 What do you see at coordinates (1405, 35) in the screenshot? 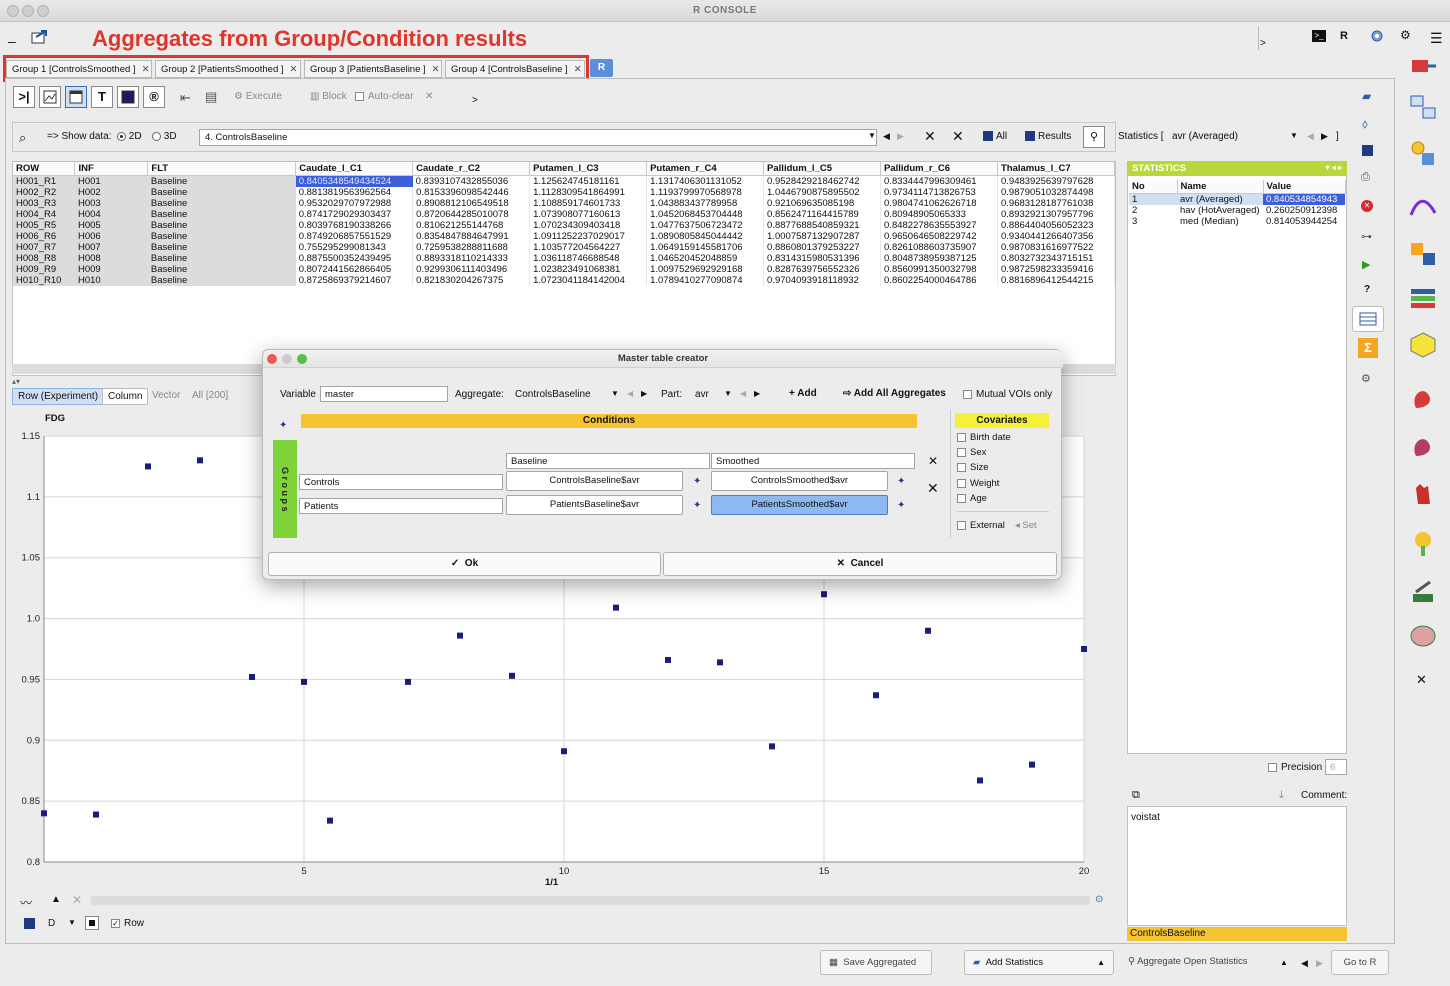
I see `settings-icon: ⚙` at bounding box center [1405, 35].